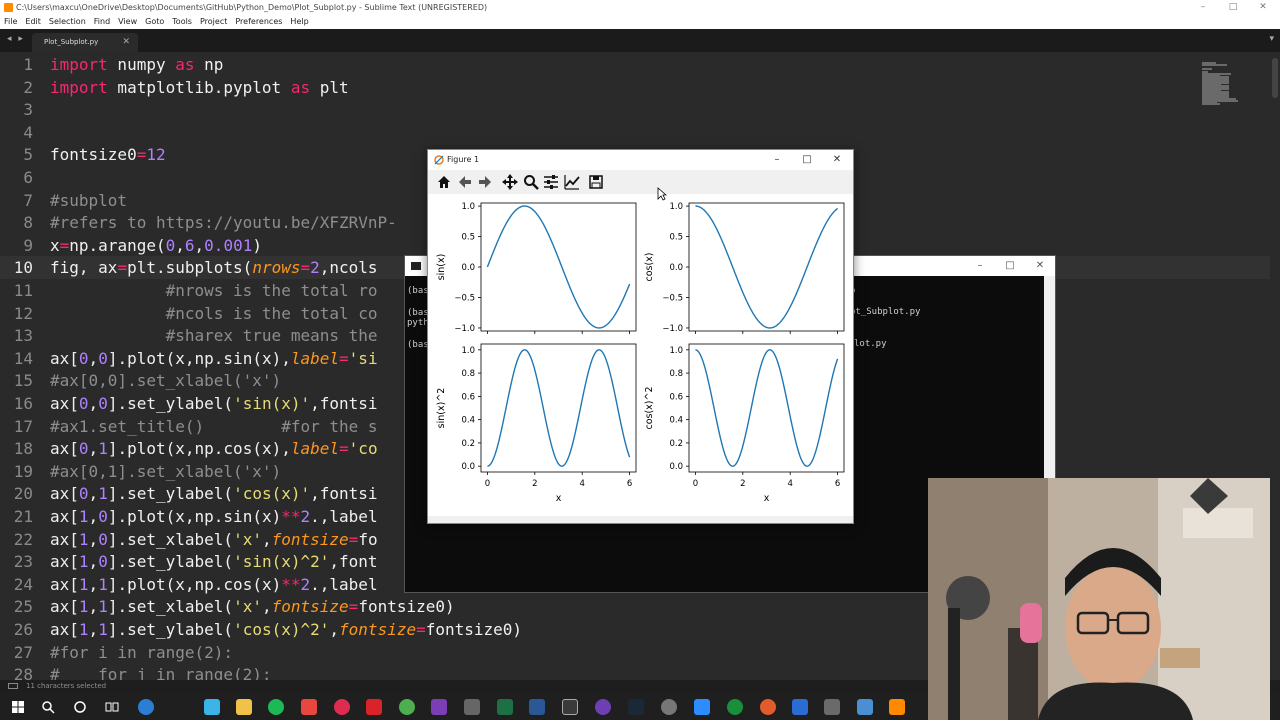 The width and height of the screenshot is (1280, 720). I want to click on minimize-button: –, so click(1203, 7).